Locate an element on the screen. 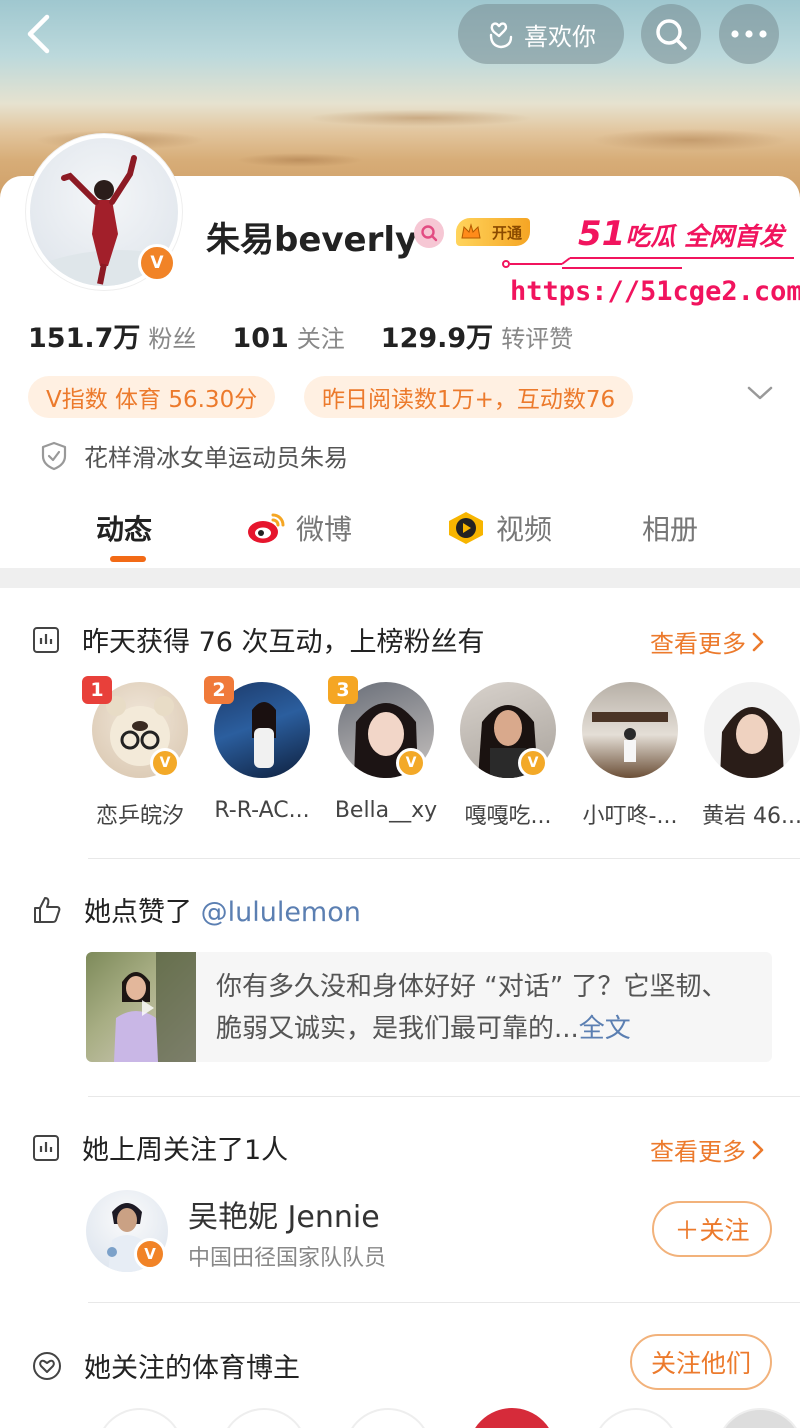 The image size is (800, 1428). tab-album: 相册 is located at coordinates (670, 528).